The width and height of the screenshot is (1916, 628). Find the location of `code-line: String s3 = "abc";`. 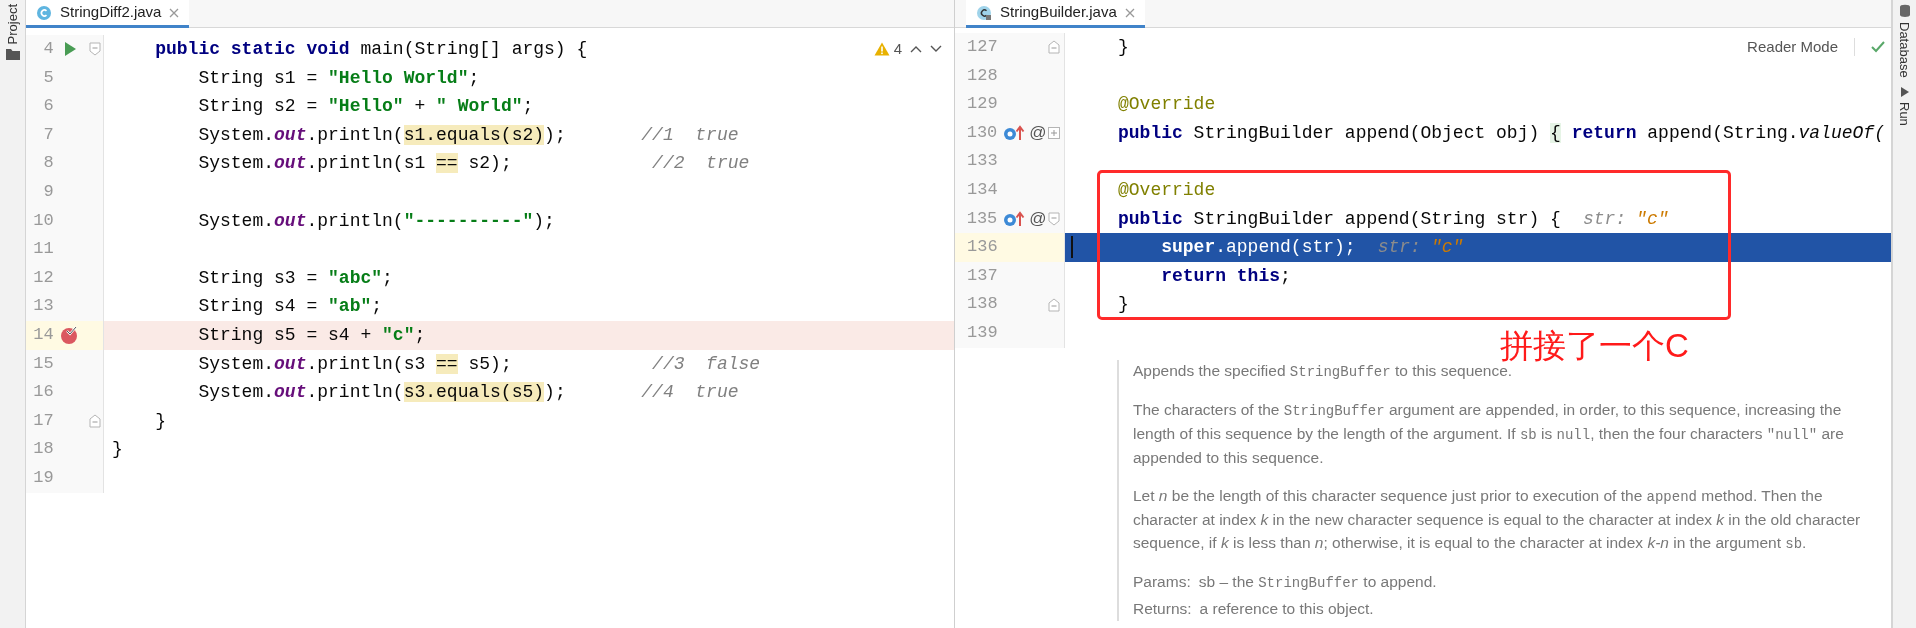

code-line: String s3 = "abc"; is located at coordinates (295, 278).